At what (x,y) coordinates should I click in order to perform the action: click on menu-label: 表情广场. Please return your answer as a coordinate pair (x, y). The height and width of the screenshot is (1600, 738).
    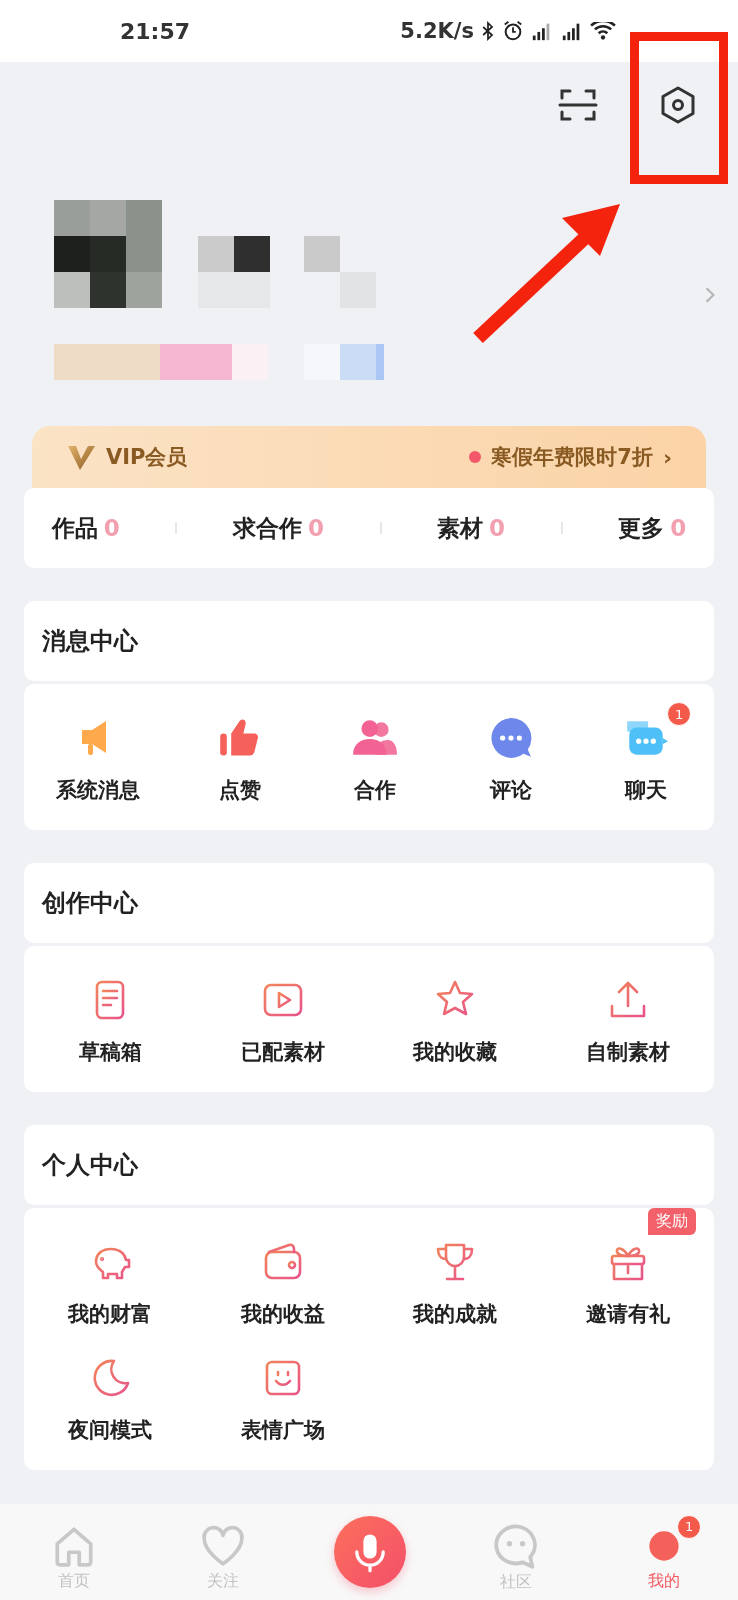
    Looking at the image, I should click on (282, 1430).